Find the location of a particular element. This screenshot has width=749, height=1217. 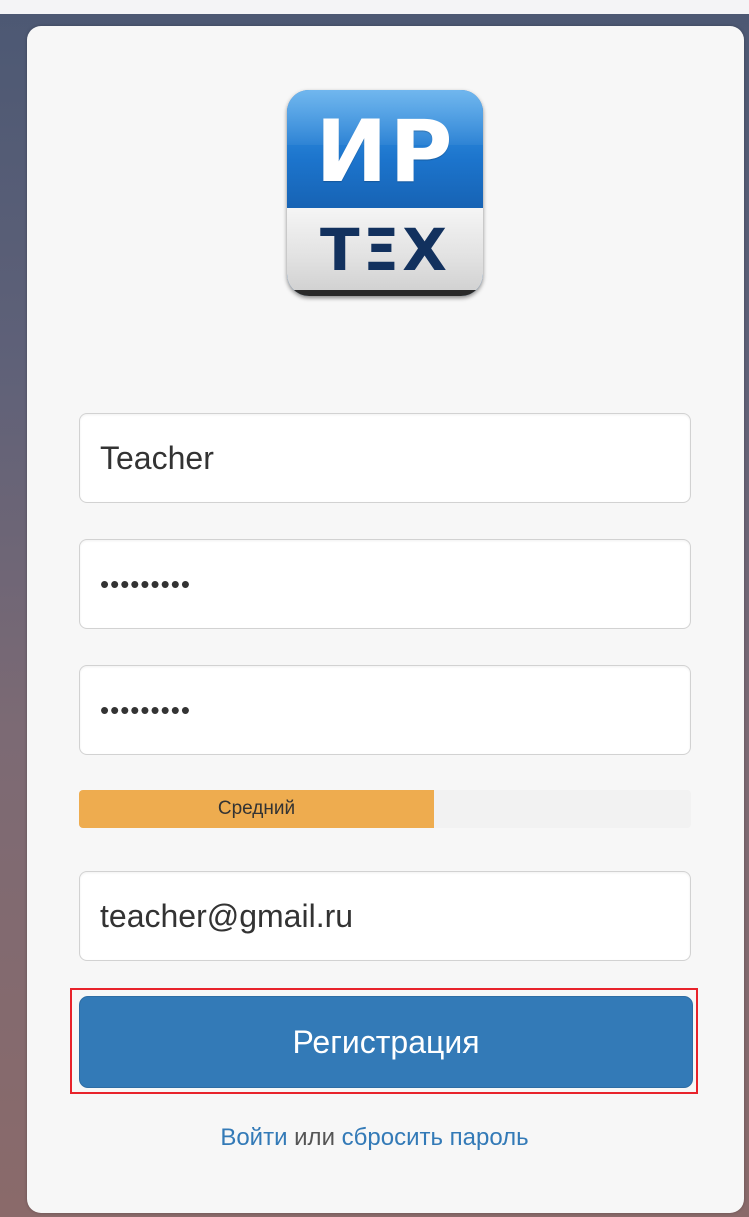

reset-password-link: сбросить пароль is located at coordinates (435, 1137).